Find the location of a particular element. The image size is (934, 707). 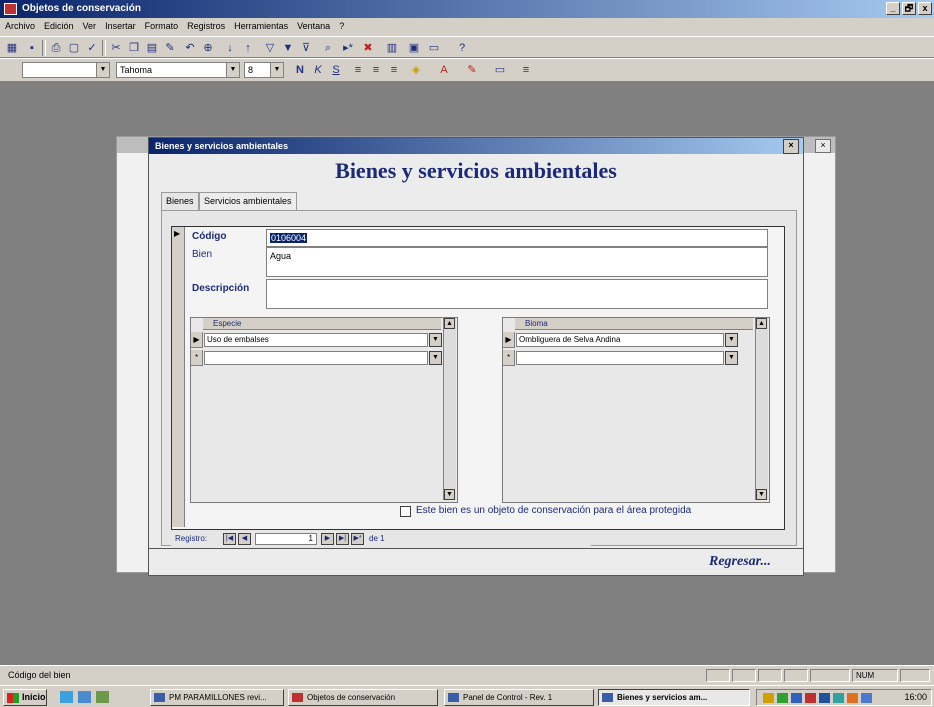

save-icon: ▪ is located at coordinates (32, 48).